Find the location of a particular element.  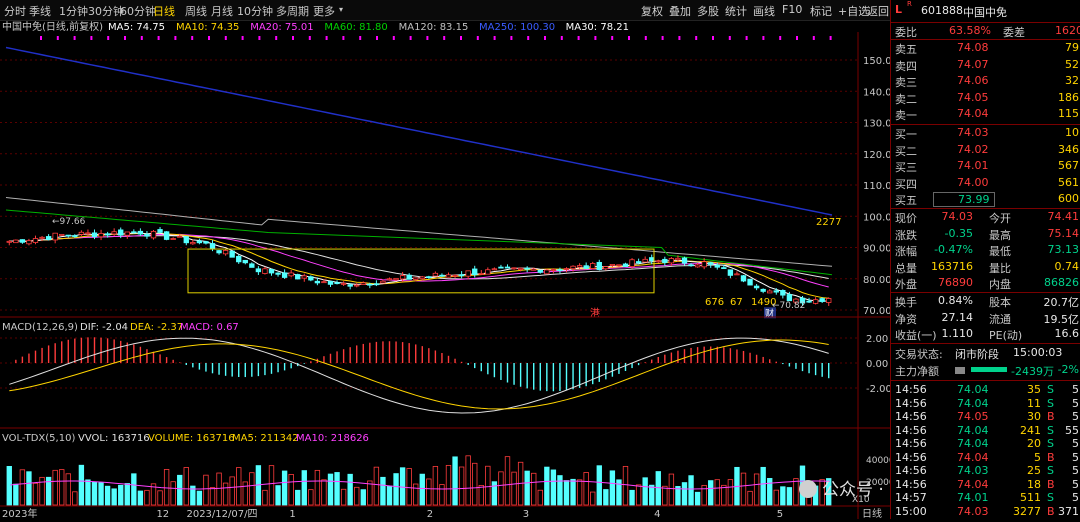

period-tab-6: 周线 is located at coordinates (196, 11).